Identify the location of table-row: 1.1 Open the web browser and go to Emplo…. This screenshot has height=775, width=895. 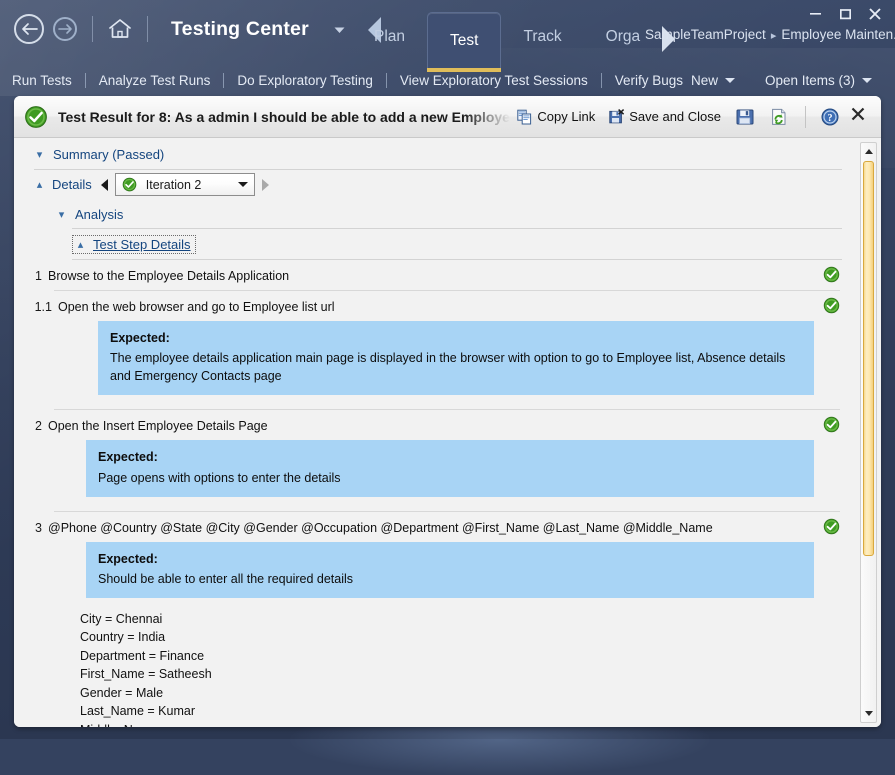
(437, 306).